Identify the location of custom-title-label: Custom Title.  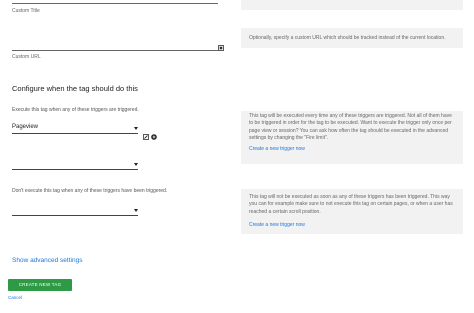
(26, 11).